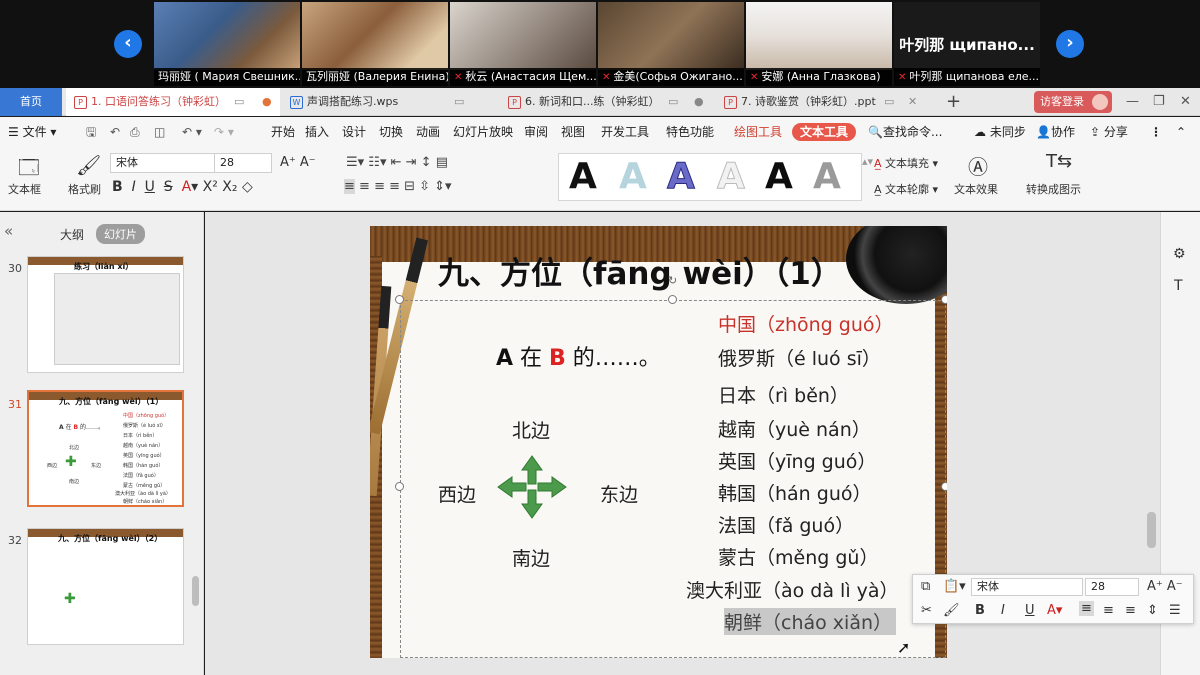 The height and width of the screenshot is (675, 1200). I want to click on participant-tile: ✕ 安娜 (Анна Глазкова), so click(819, 44).